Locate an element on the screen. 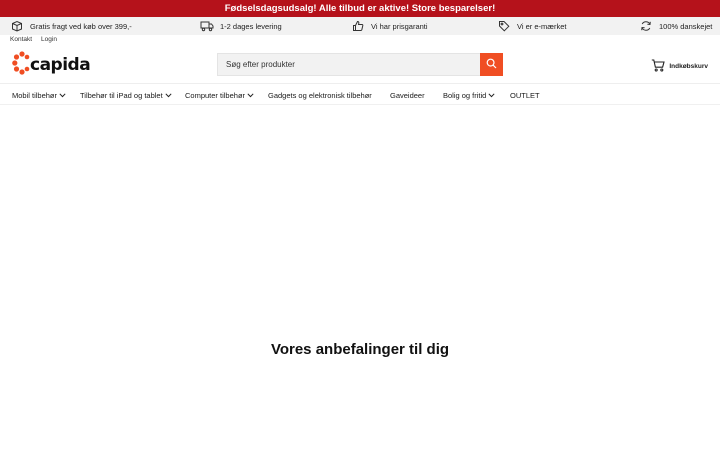  usp-text: 1-2 dages levering is located at coordinates (251, 26).